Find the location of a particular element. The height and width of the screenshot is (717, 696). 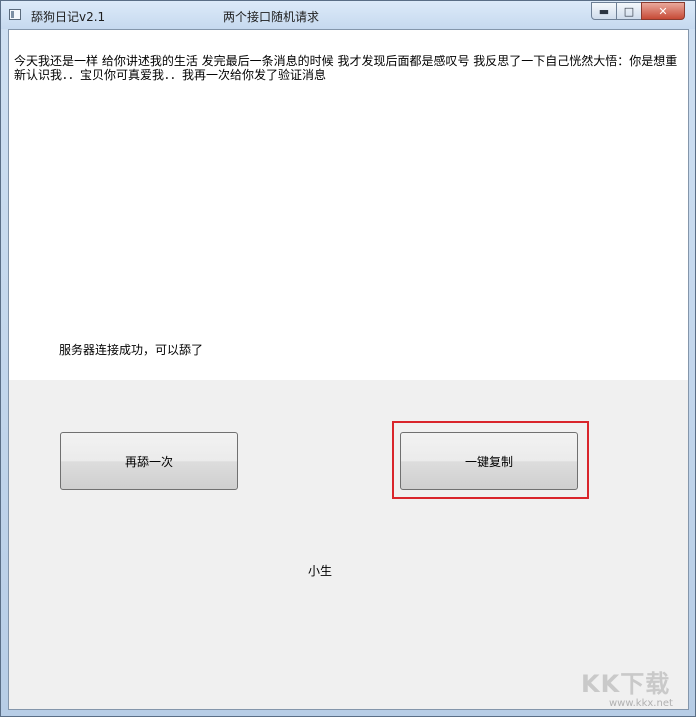

watermark-url: www.kkx.net is located at coordinates (641, 703).